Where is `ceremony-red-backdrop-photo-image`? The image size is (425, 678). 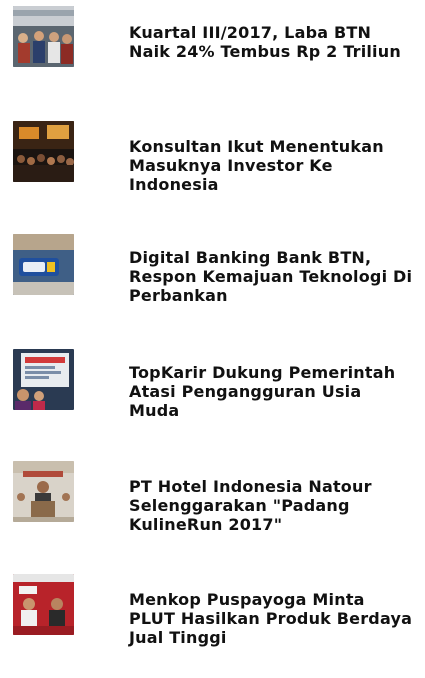
ceremony-red-backdrop-photo-image is located at coordinates (43, 604).